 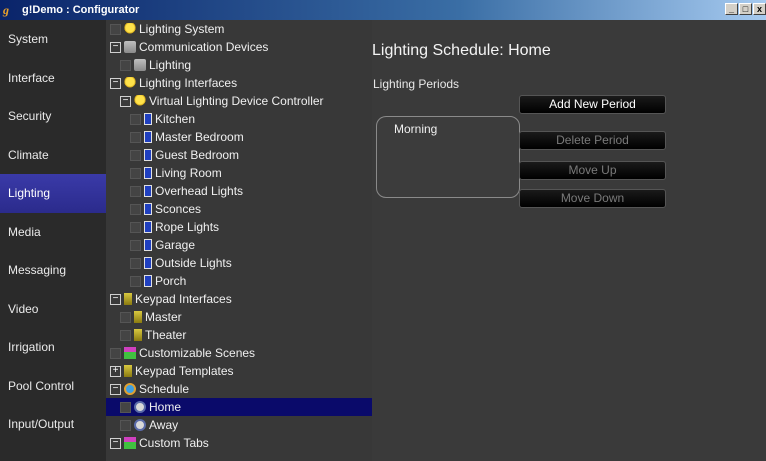 I want to click on tree-node-label: Lighting Interfaces, so click(x=188, y=83).